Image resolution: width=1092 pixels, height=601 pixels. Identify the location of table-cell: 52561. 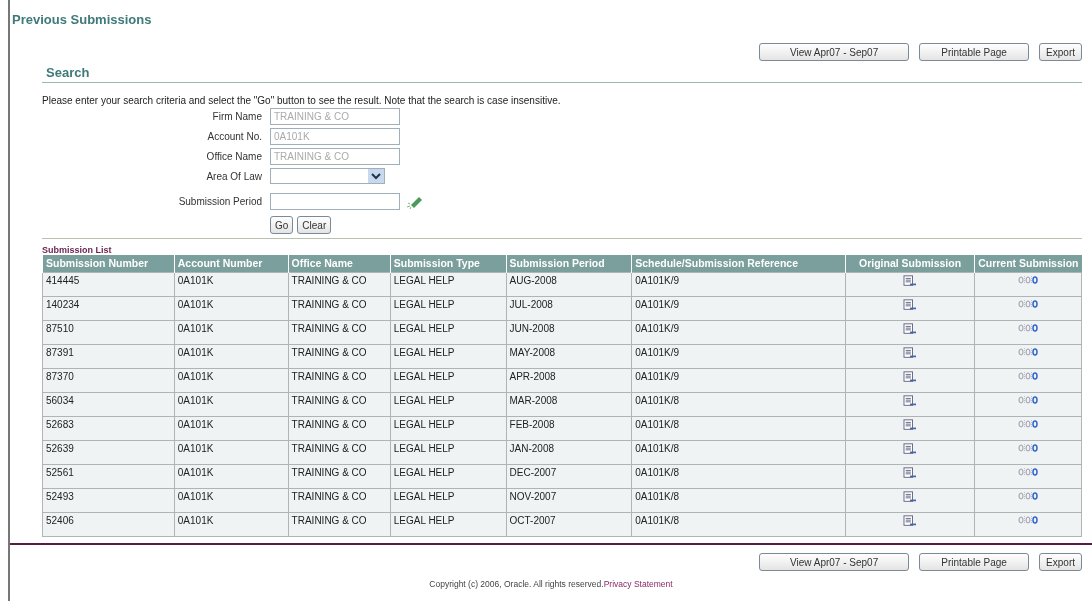
(108, 476).